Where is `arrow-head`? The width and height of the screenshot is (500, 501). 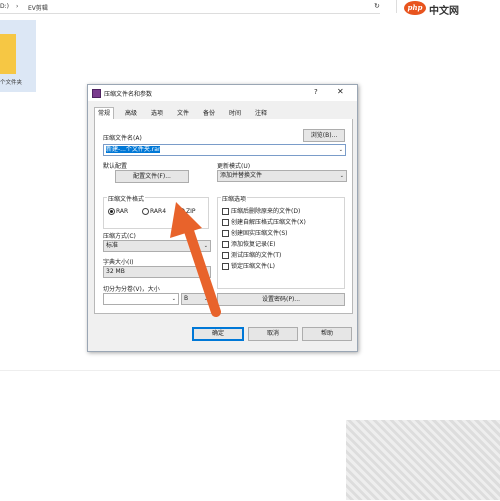 arrow-head is located at coordinates (186, 220).